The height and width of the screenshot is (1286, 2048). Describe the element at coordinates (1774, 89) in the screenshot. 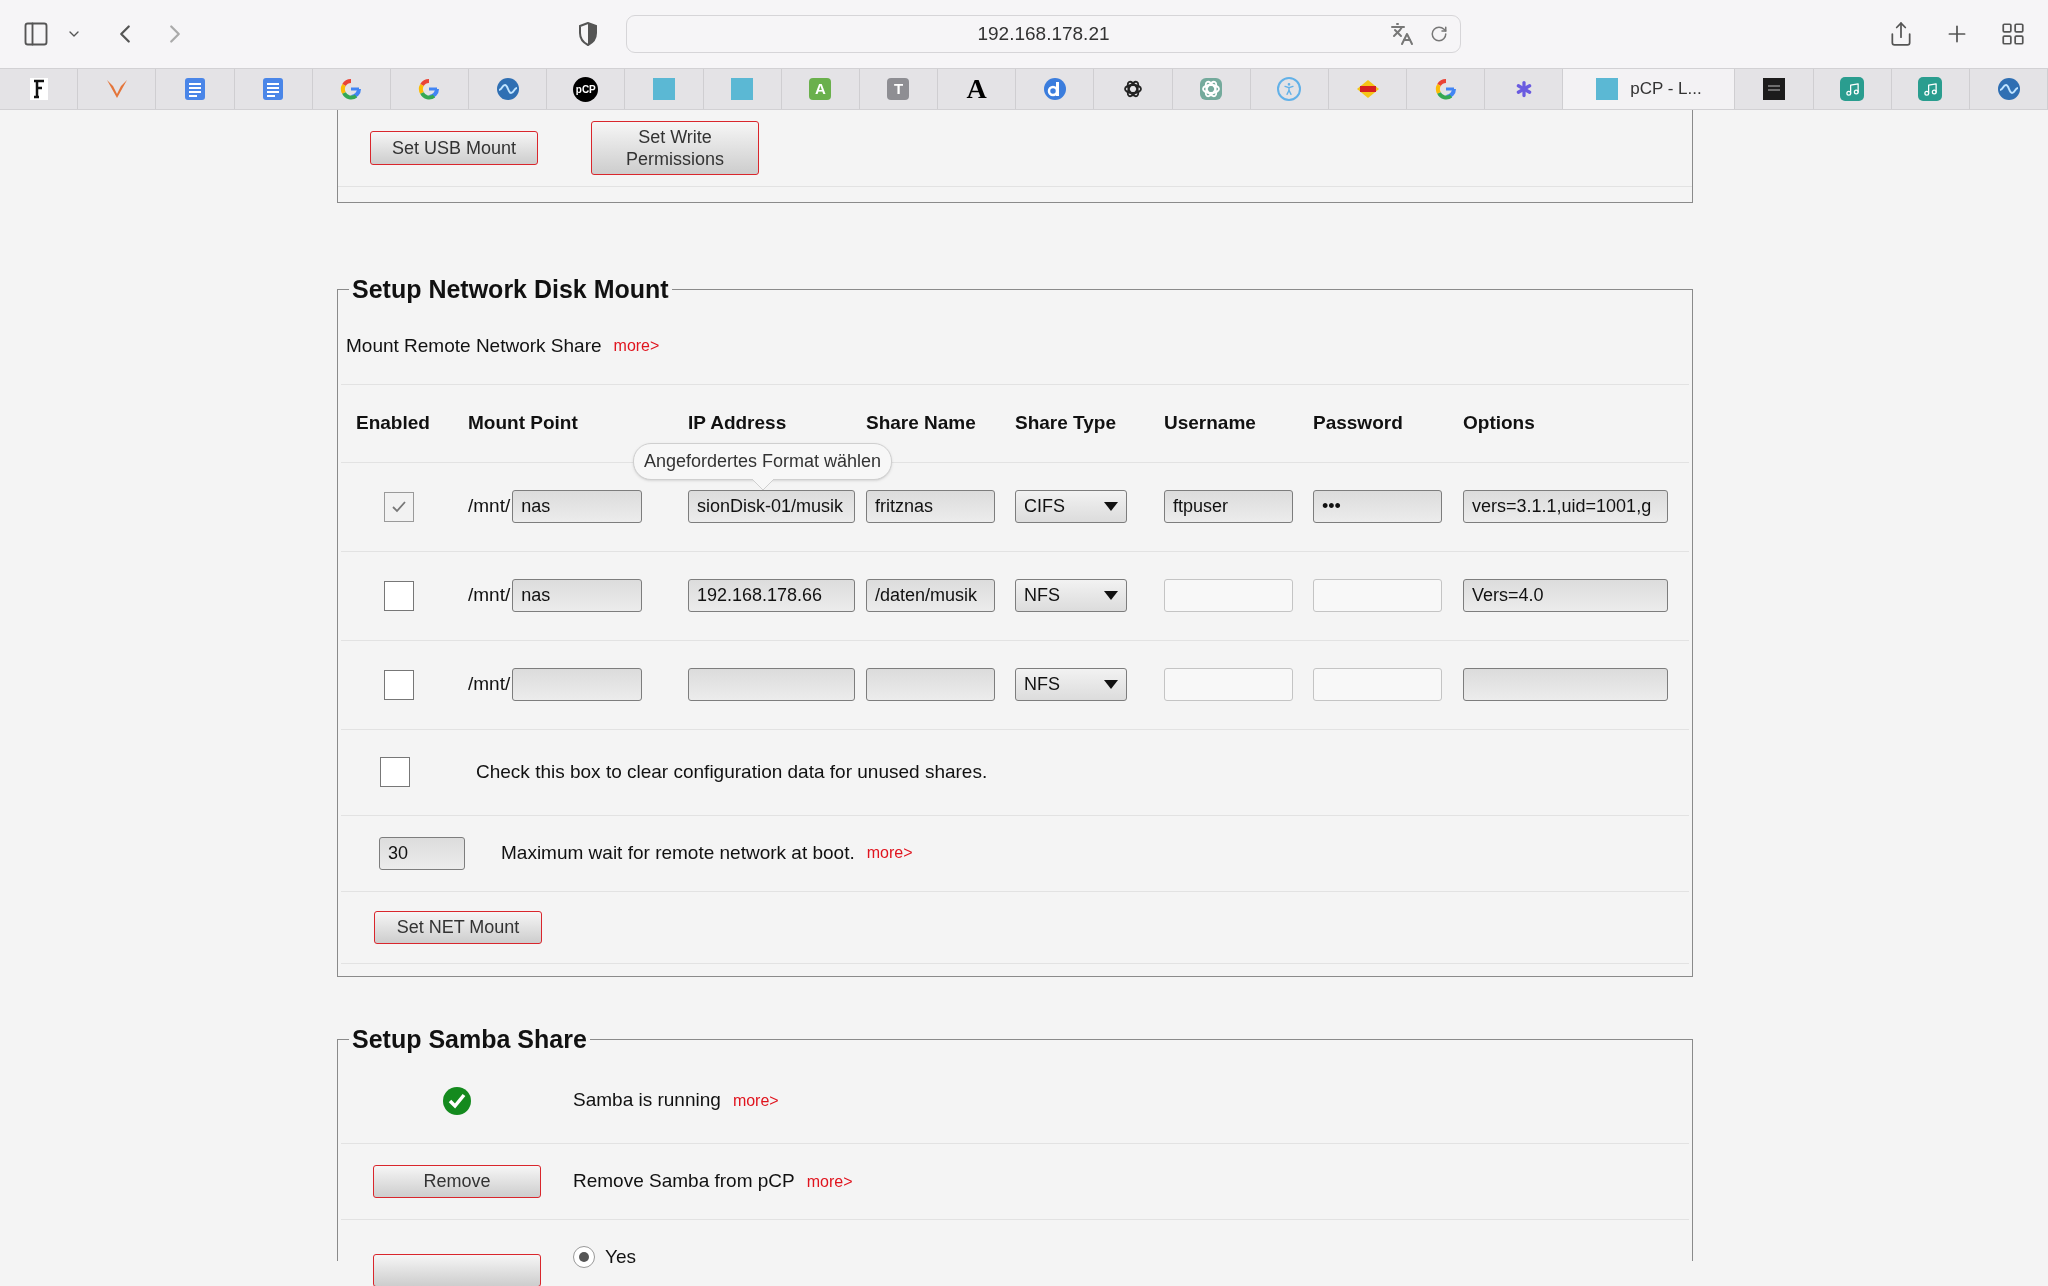

I see `dark-square-icon` at that location.